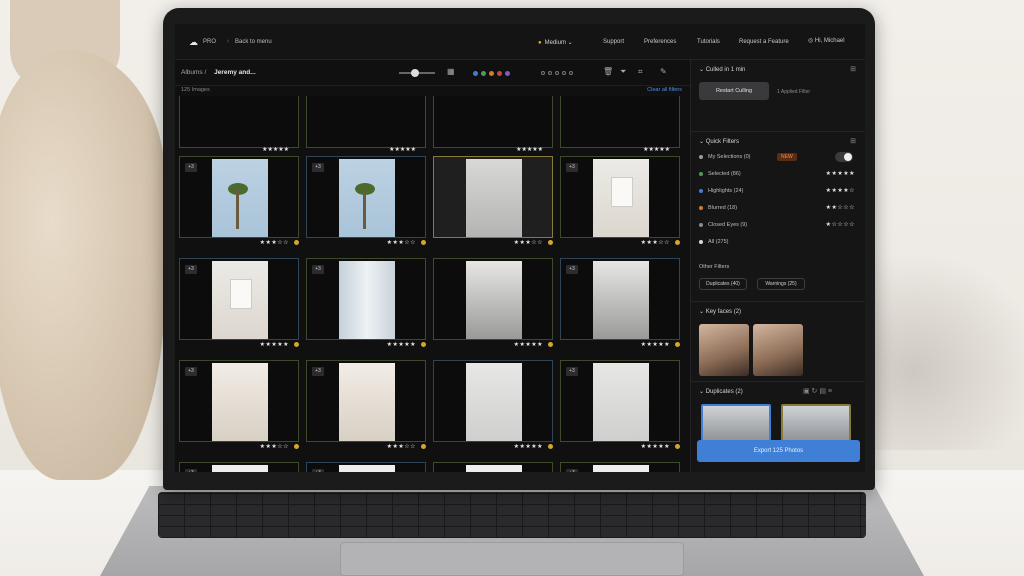 The width and height of the screenshot is (1024, 576). Describe the element at coordinates (640, 72) in the screenshot. I see `crop-icon: ⌗` at that location.